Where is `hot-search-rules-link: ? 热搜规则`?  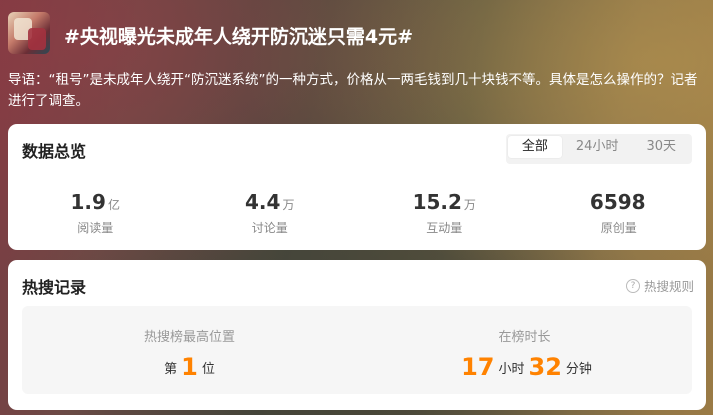 hot-search-rules-link: ? 热搜规则 is located at coordinates (659, 285).